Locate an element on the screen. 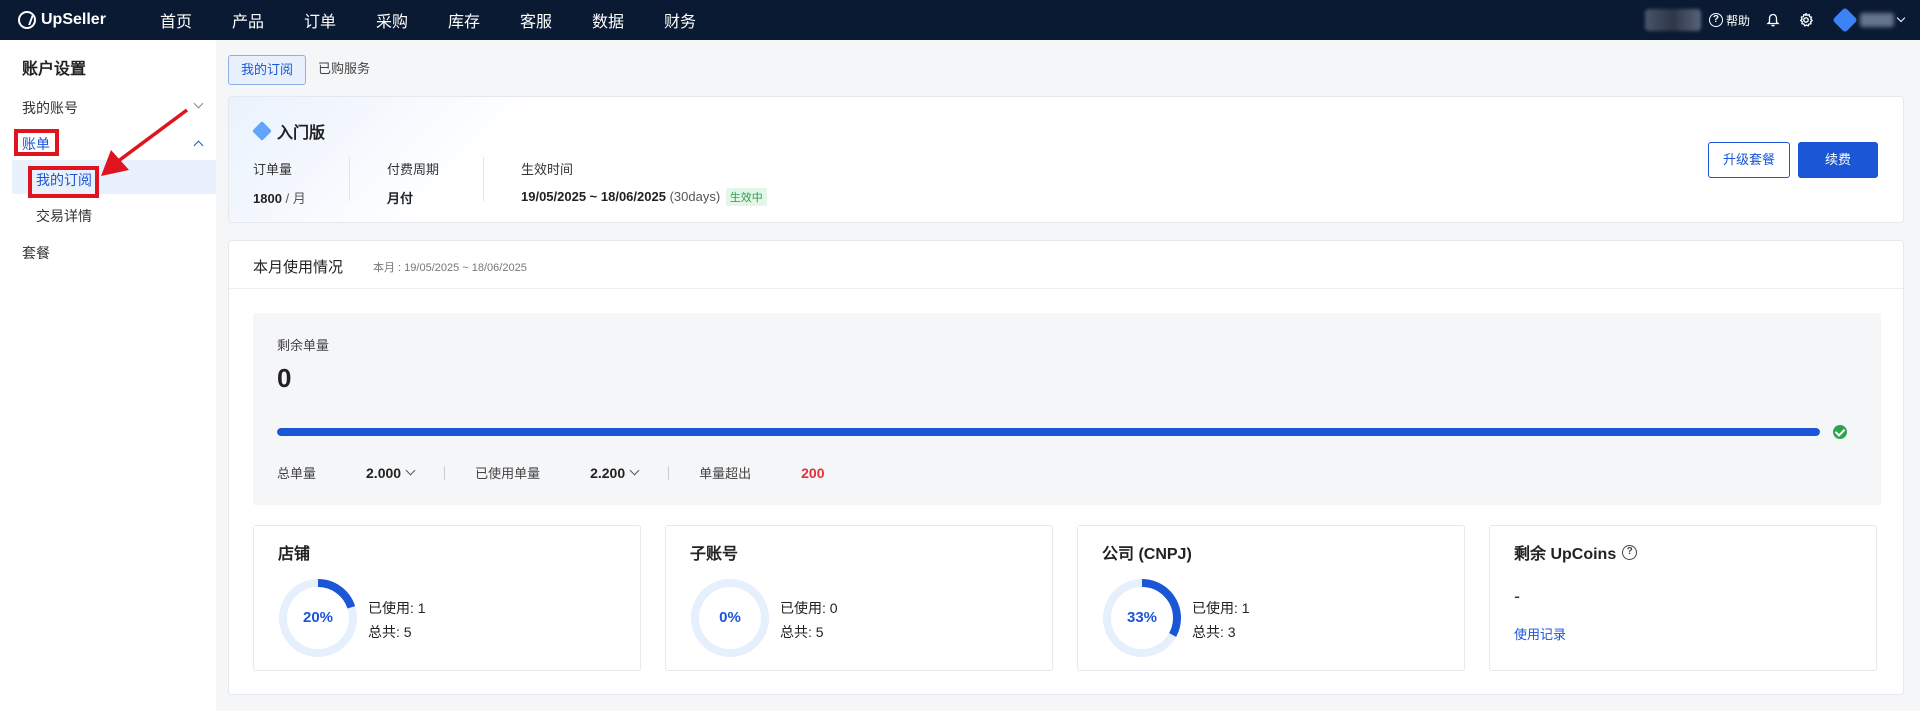  billing-cycle-value: 月付 is located at coordinates (400, 198).